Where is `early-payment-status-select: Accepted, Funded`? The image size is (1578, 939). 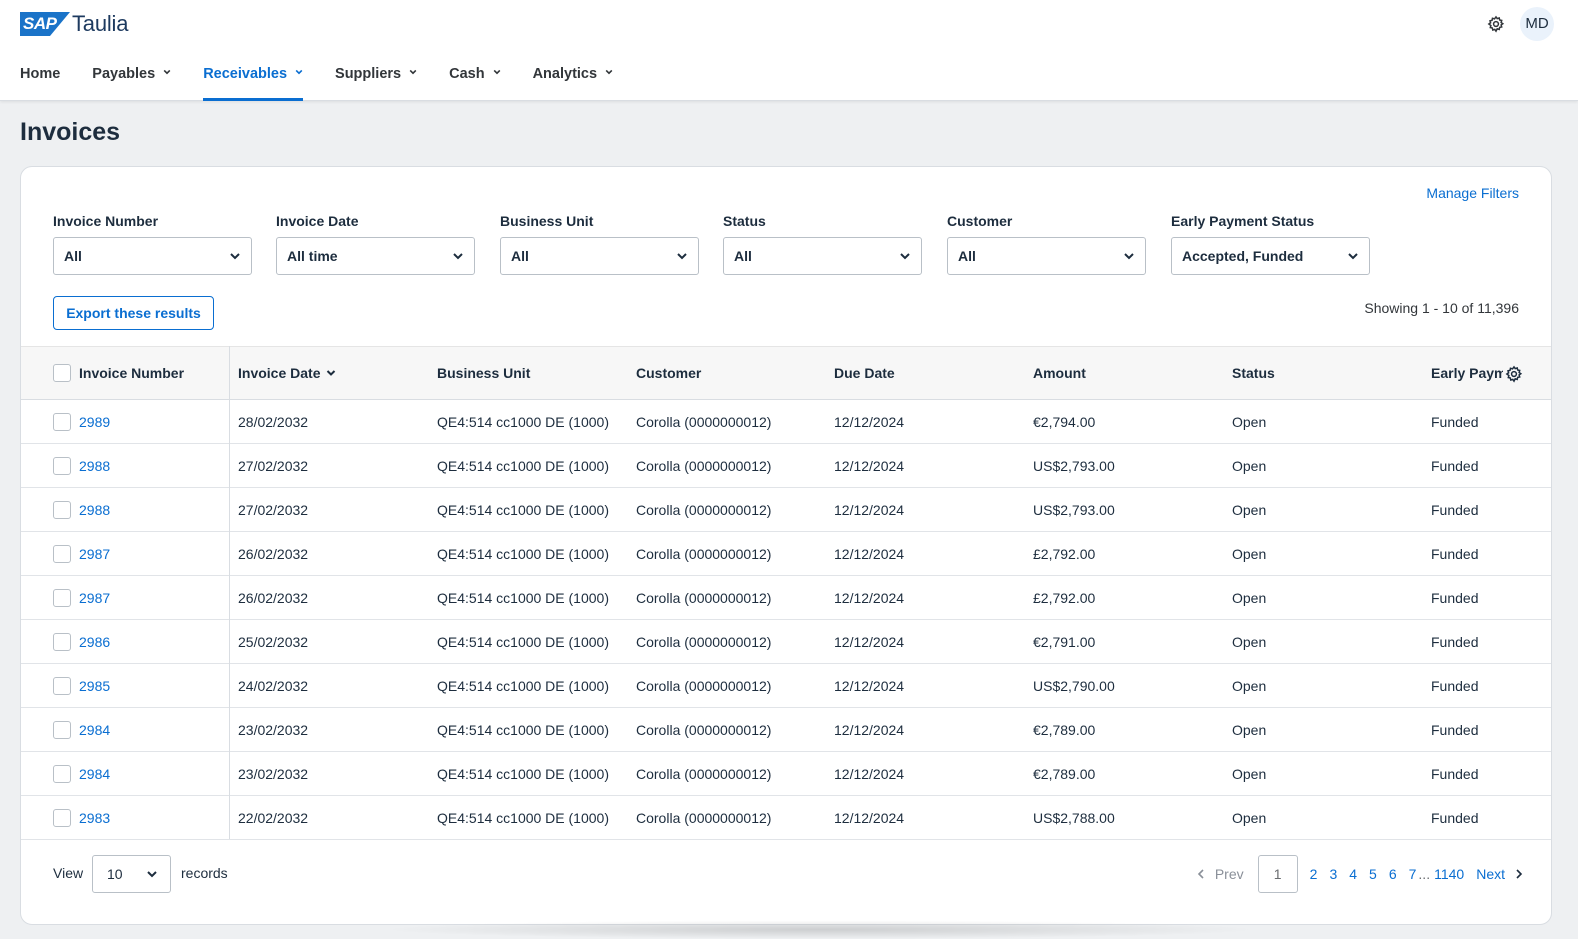
early-payment-status-select: Accepted, Funded is located at coordinates (1270, 256).